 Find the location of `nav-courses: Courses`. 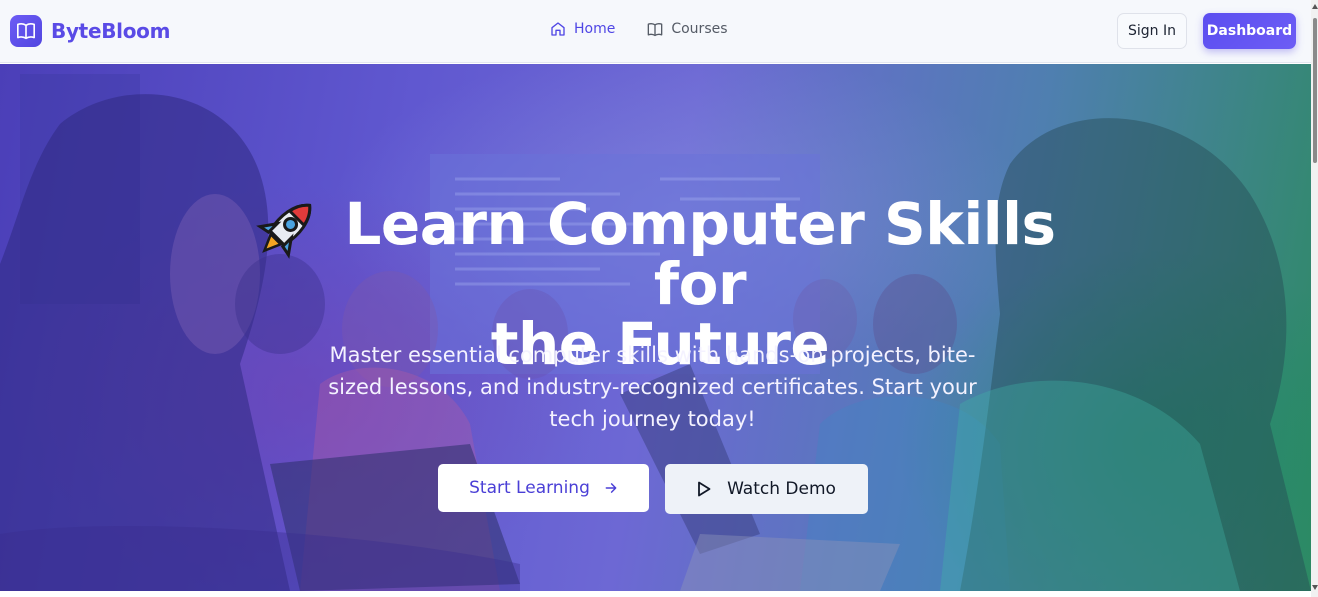

nav-courses: Courses is located at coordinates (687, 29).